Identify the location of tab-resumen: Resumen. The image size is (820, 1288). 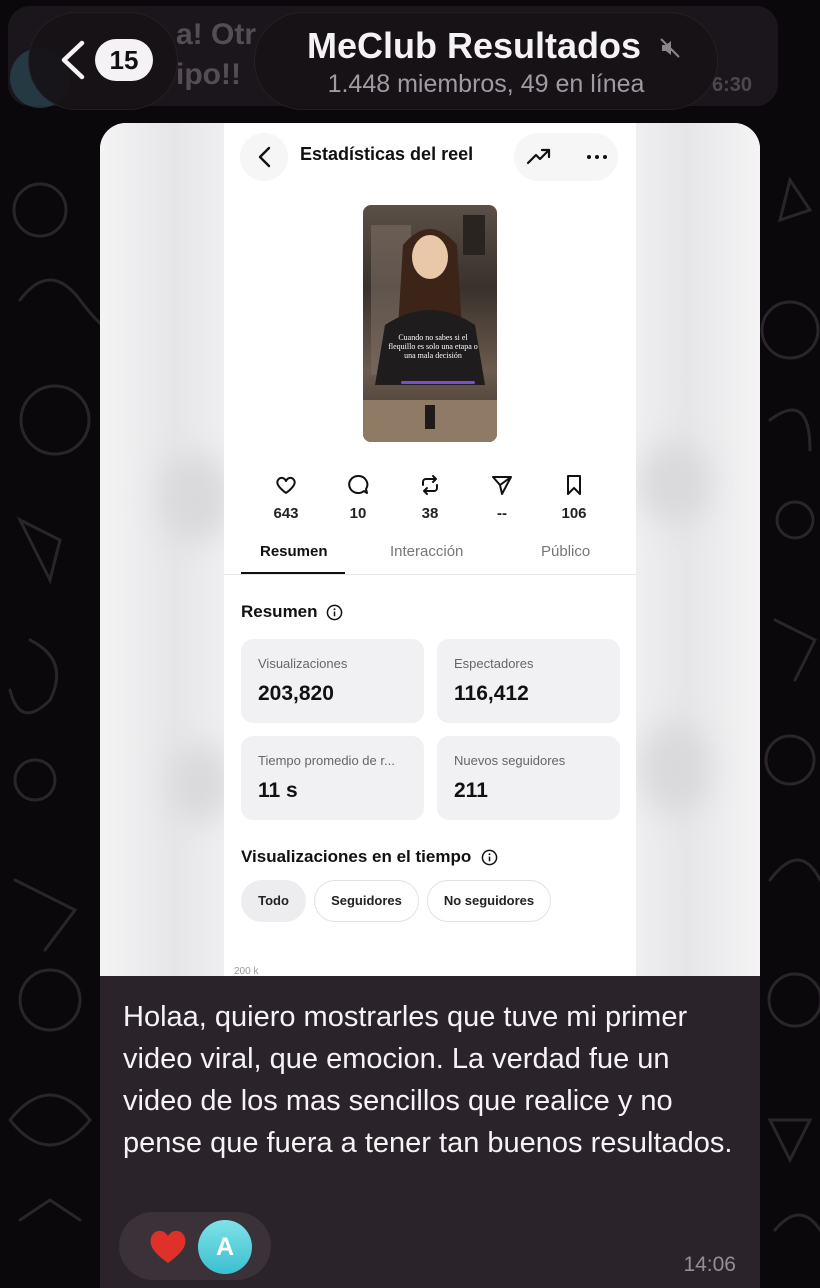
(294, 551).